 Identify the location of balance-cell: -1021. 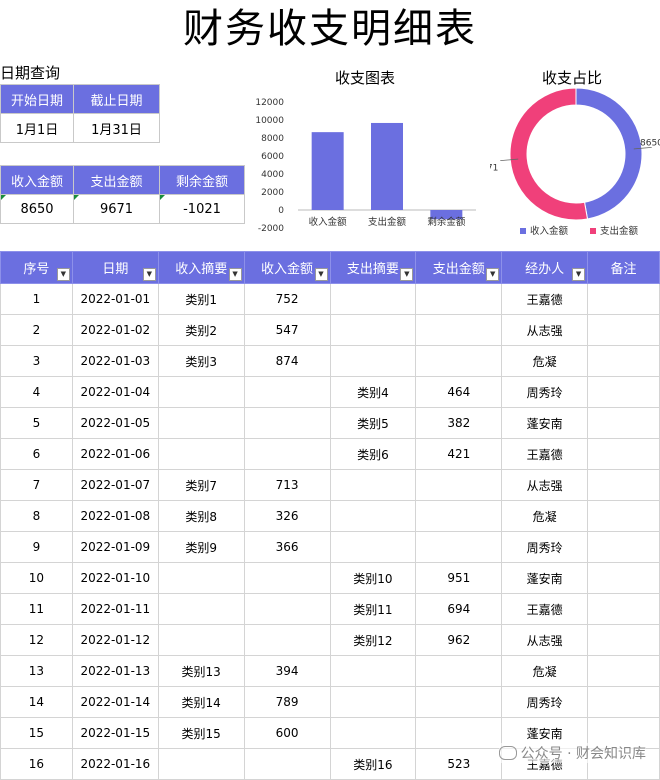
(202, 209).